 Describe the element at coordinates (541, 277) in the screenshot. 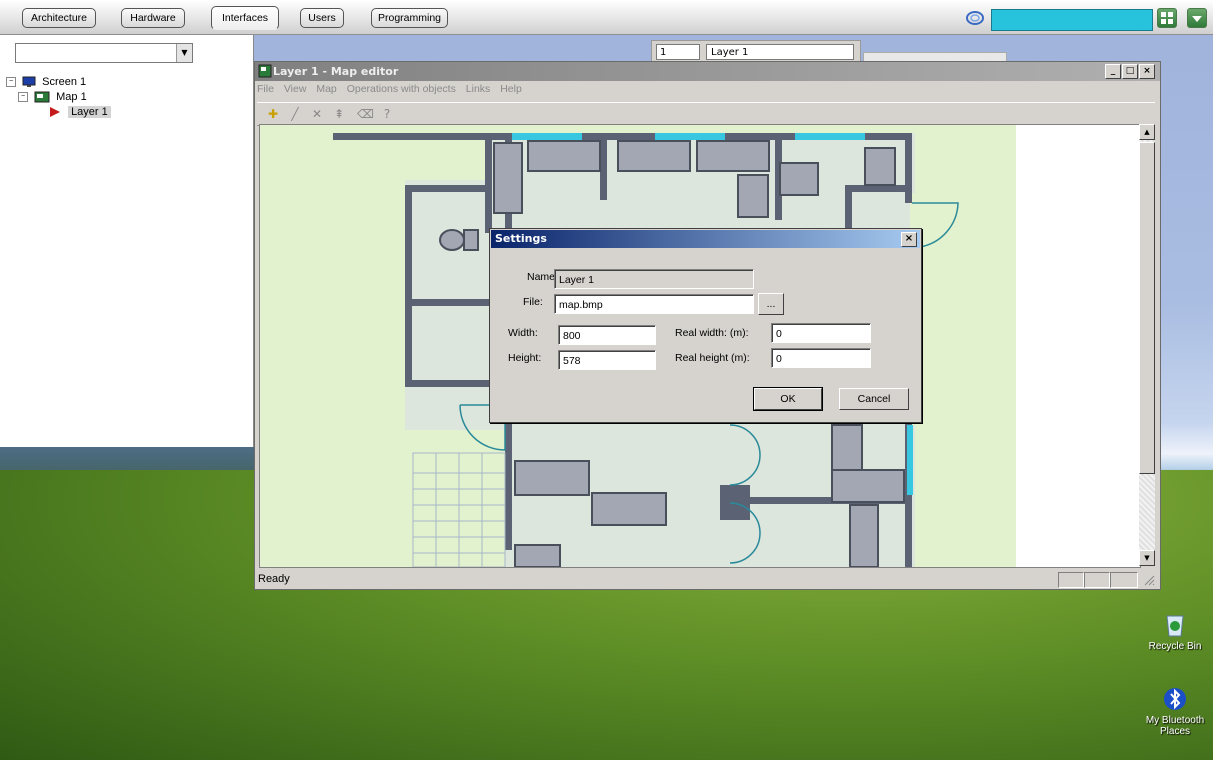

I see `name-label: Name` at that location.